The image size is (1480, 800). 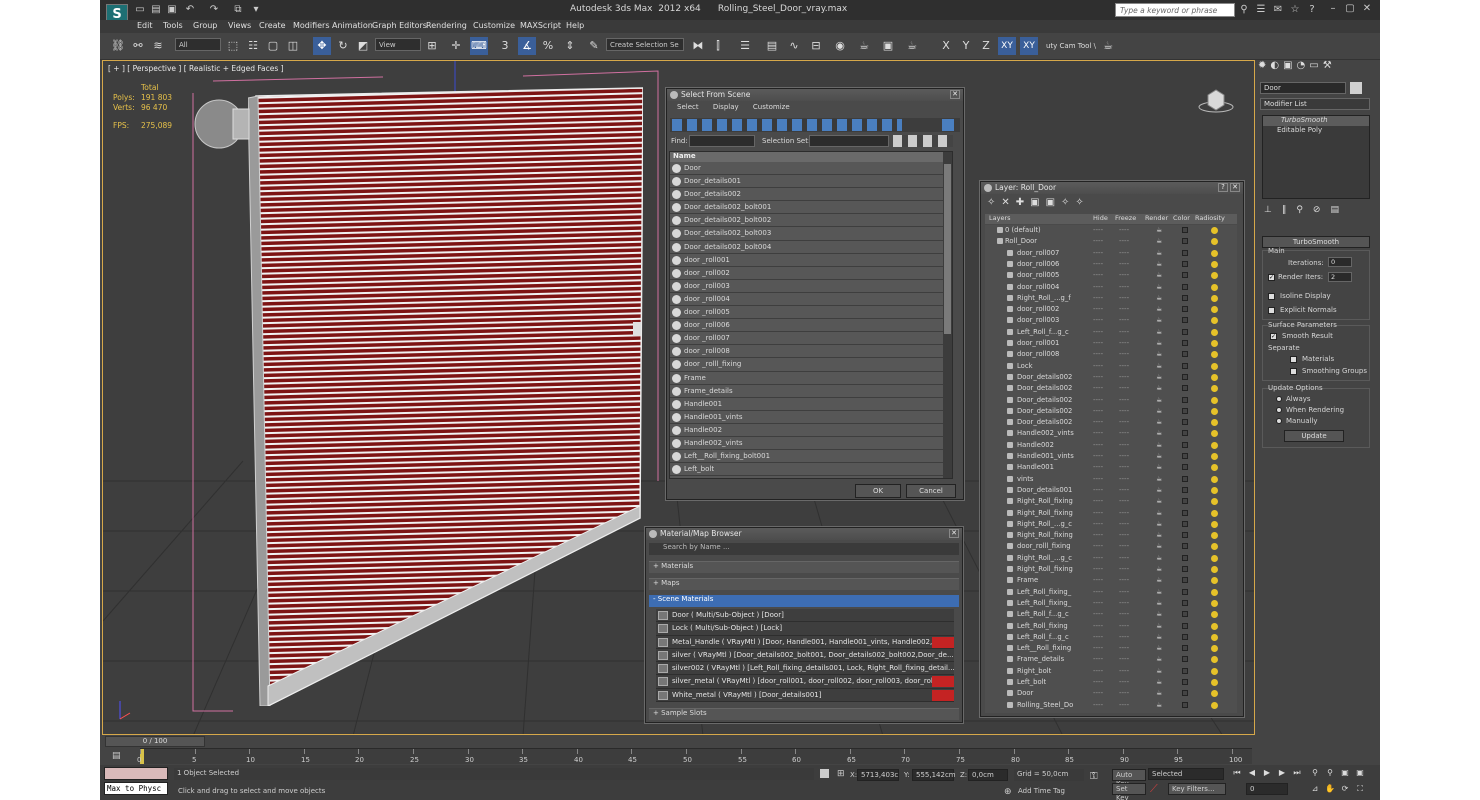 I want to click on maximize-viewport-icon: ⛶, so click(x=1360, y=789).